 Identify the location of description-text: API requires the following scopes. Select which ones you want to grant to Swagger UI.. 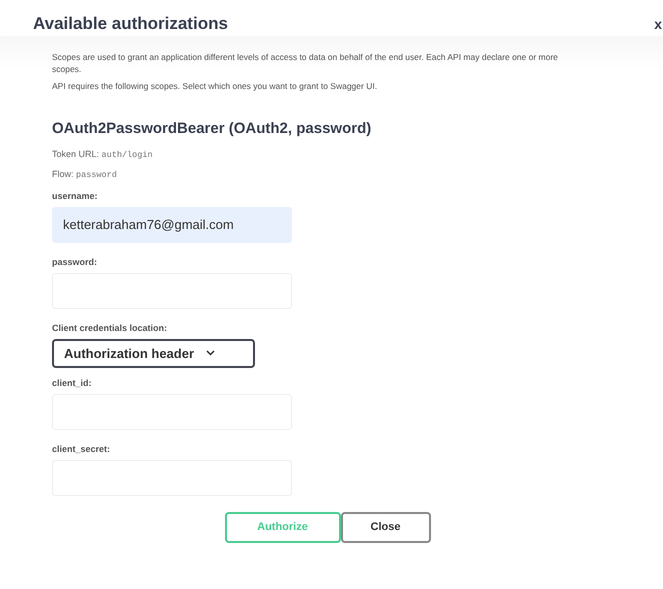
(215, 86).